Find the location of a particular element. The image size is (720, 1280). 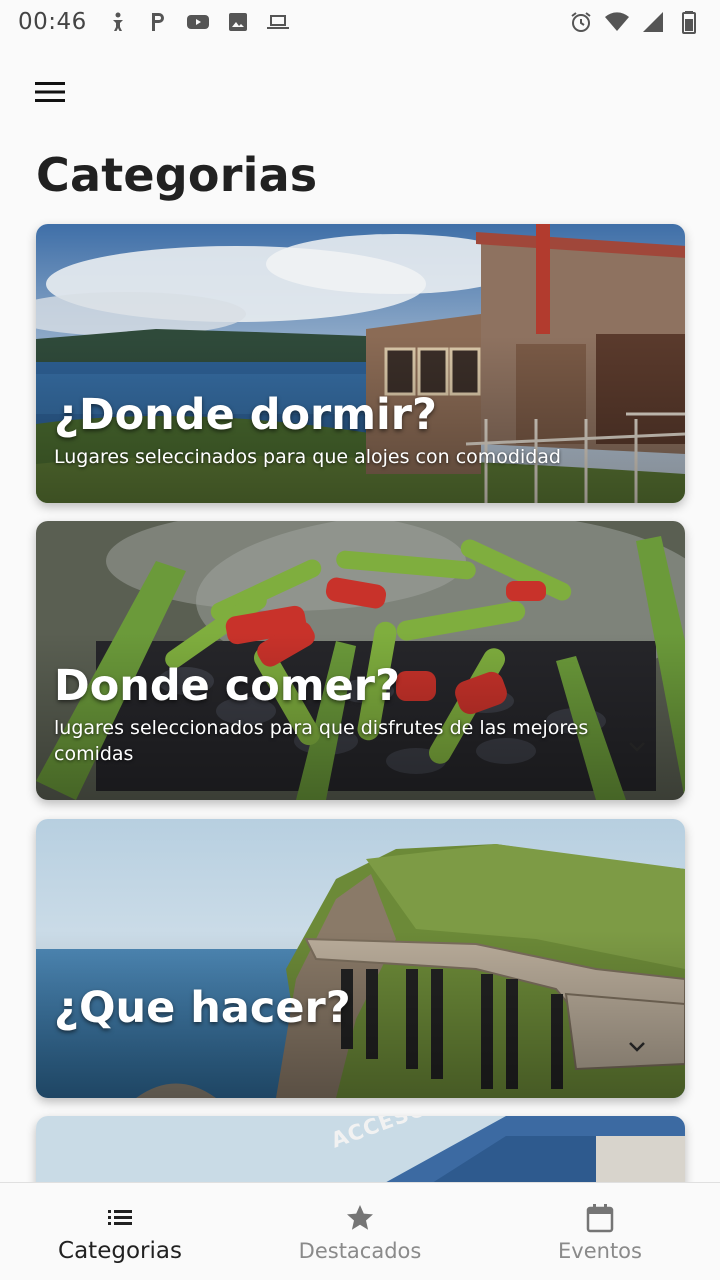

laptop-icon is located at coordinates (278, 22).